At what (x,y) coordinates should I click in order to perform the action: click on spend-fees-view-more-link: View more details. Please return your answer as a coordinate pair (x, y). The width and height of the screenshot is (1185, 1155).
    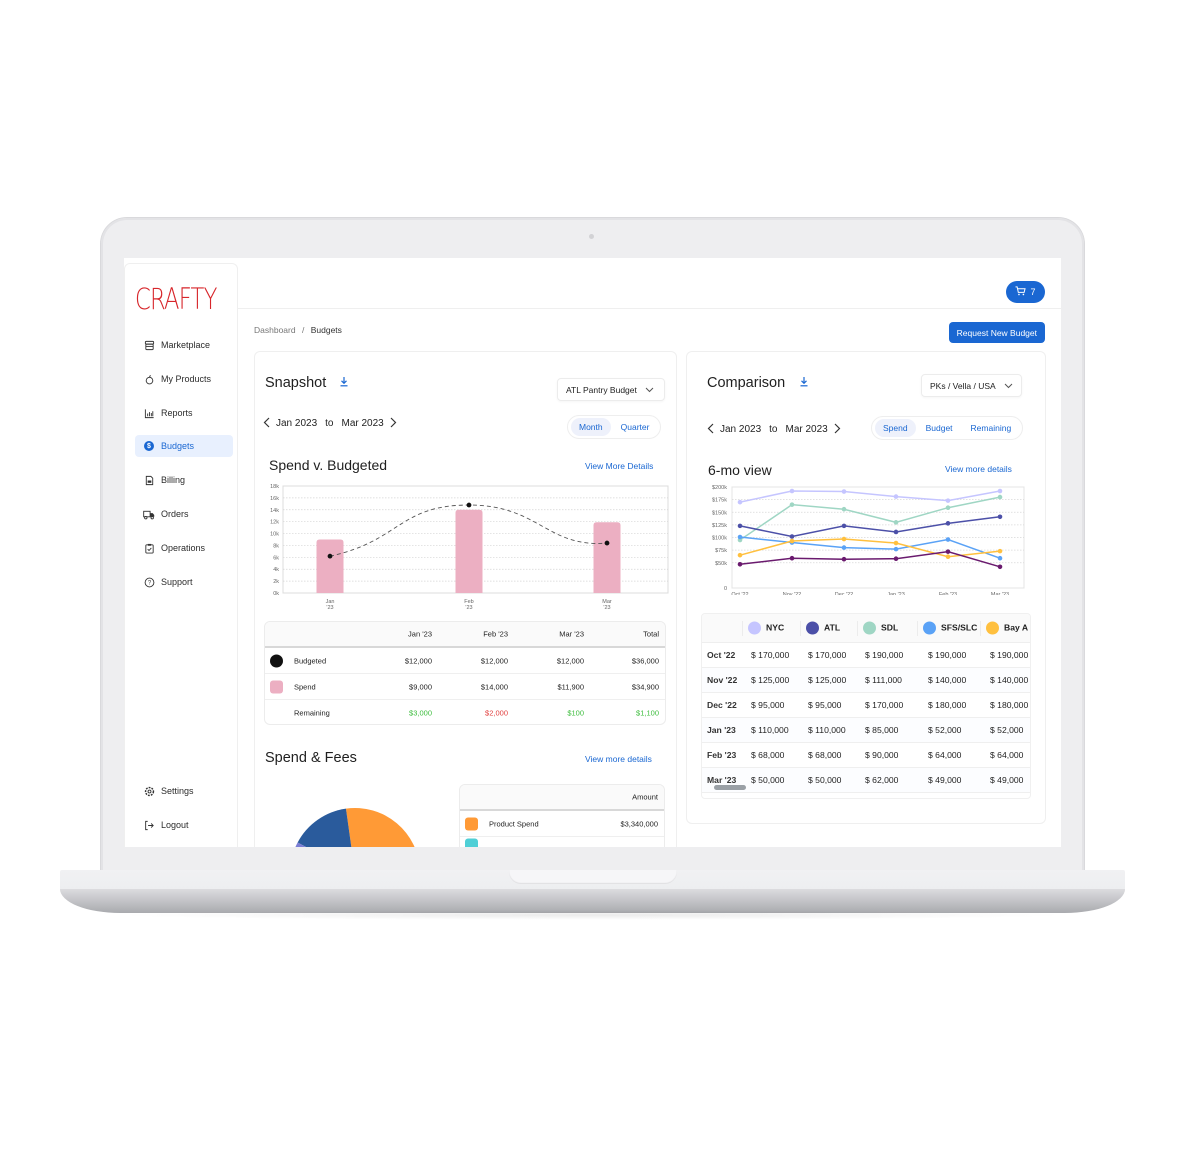
    Looking at the image, I should click on (618, 759).